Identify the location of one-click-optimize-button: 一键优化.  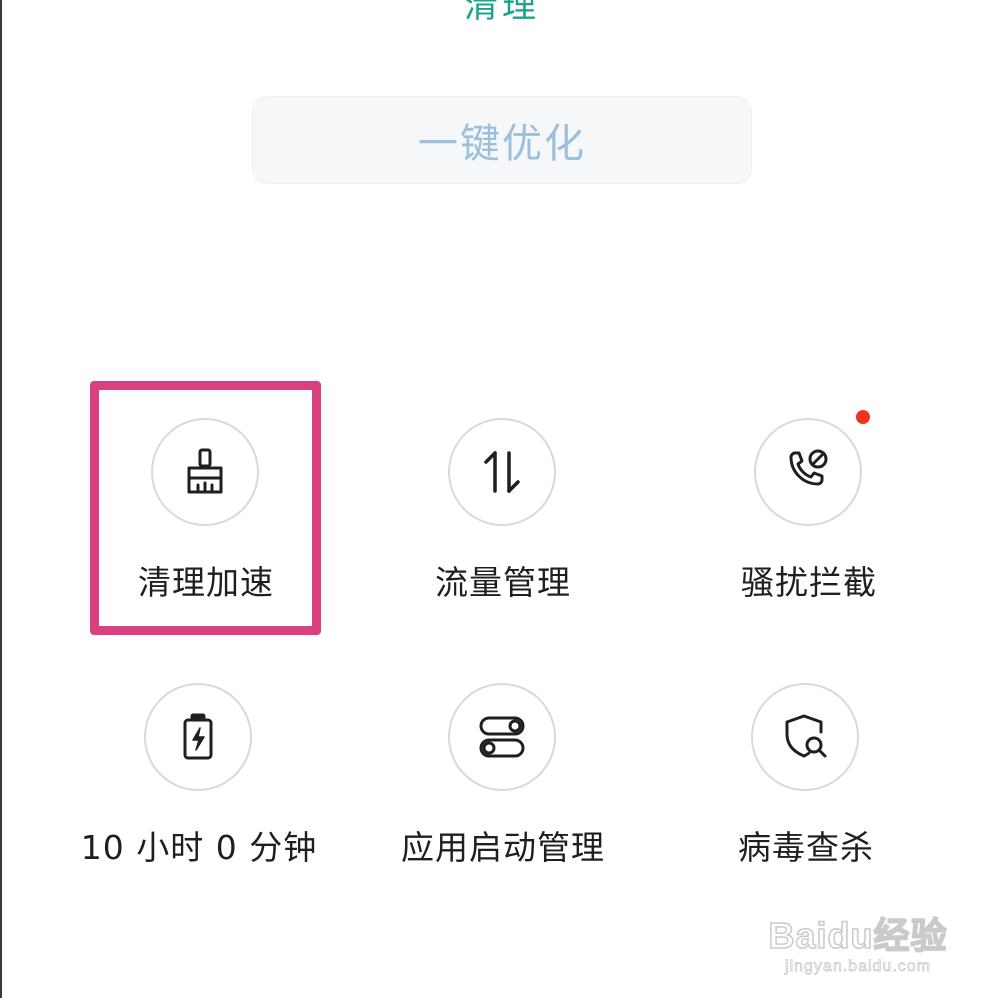
(502, 140).